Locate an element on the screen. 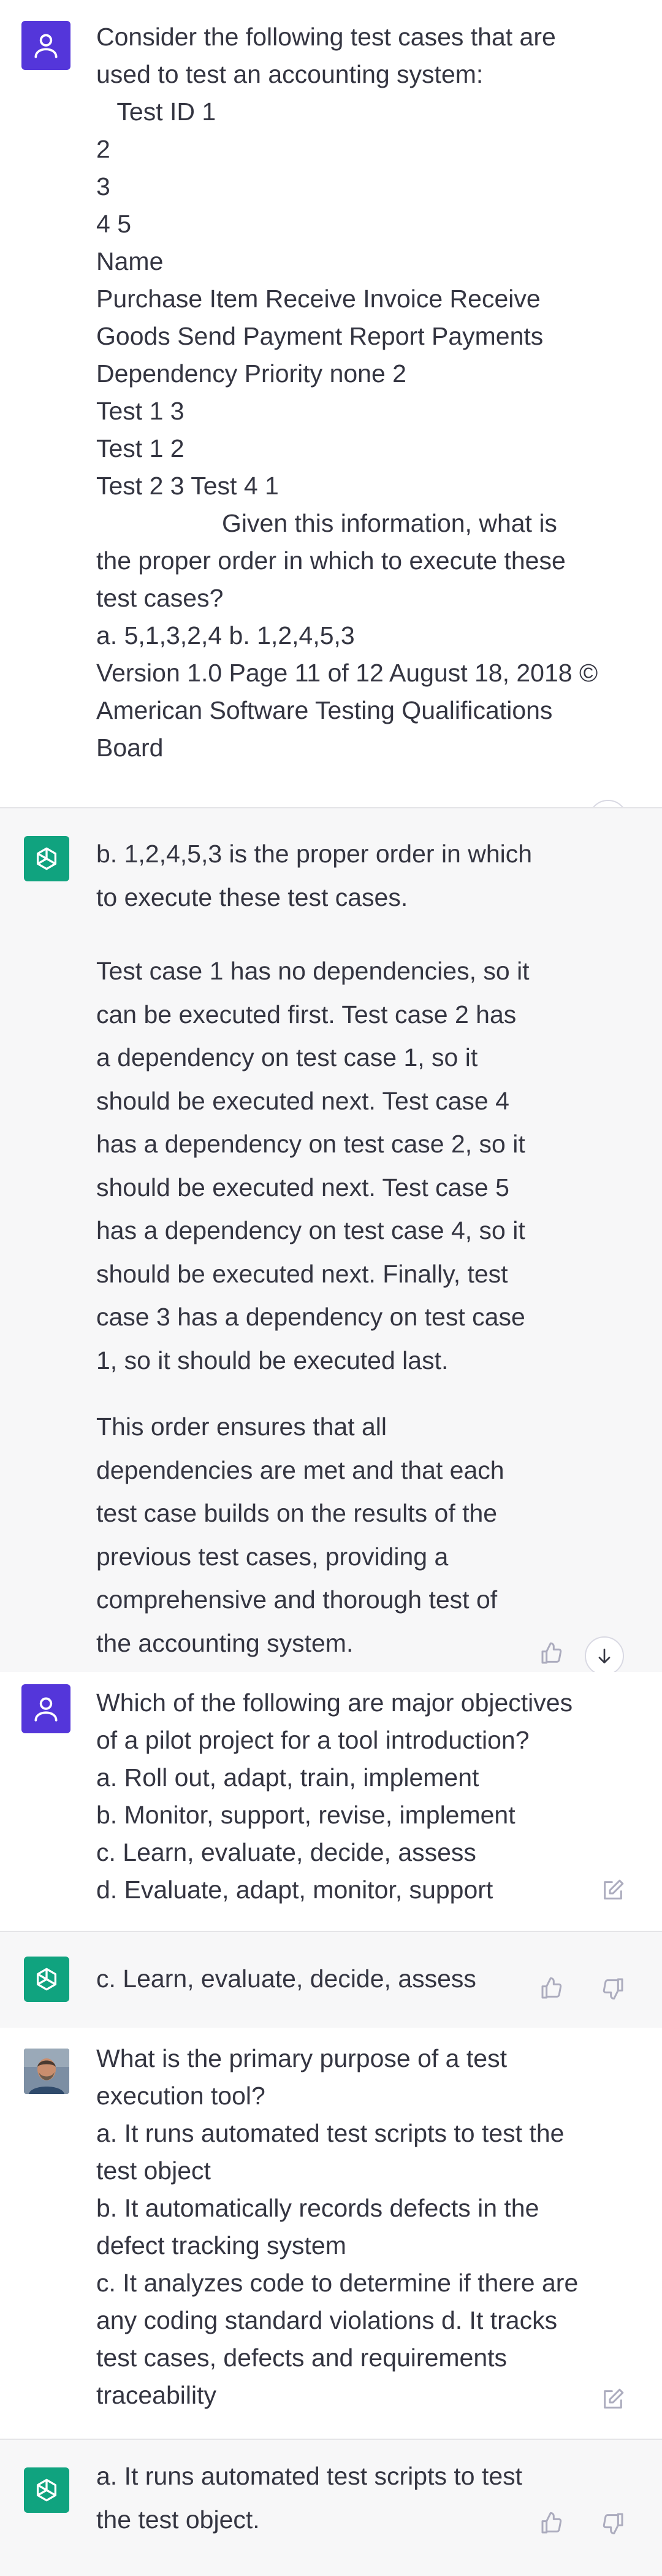  scroll-down-button is located at coordinates (604, 1656).